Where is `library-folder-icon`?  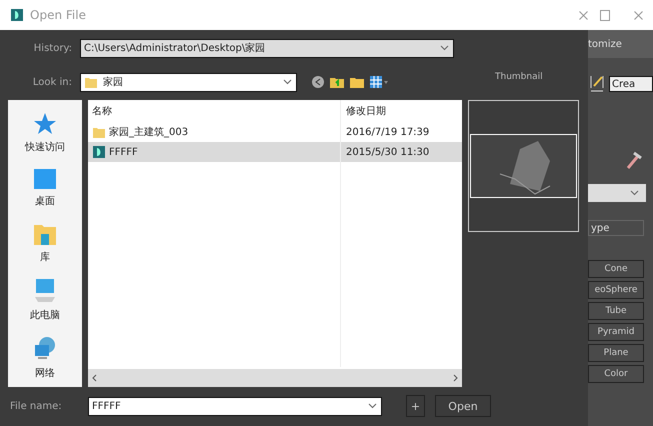 library-folder-icon is located at coordinates (45, 234).